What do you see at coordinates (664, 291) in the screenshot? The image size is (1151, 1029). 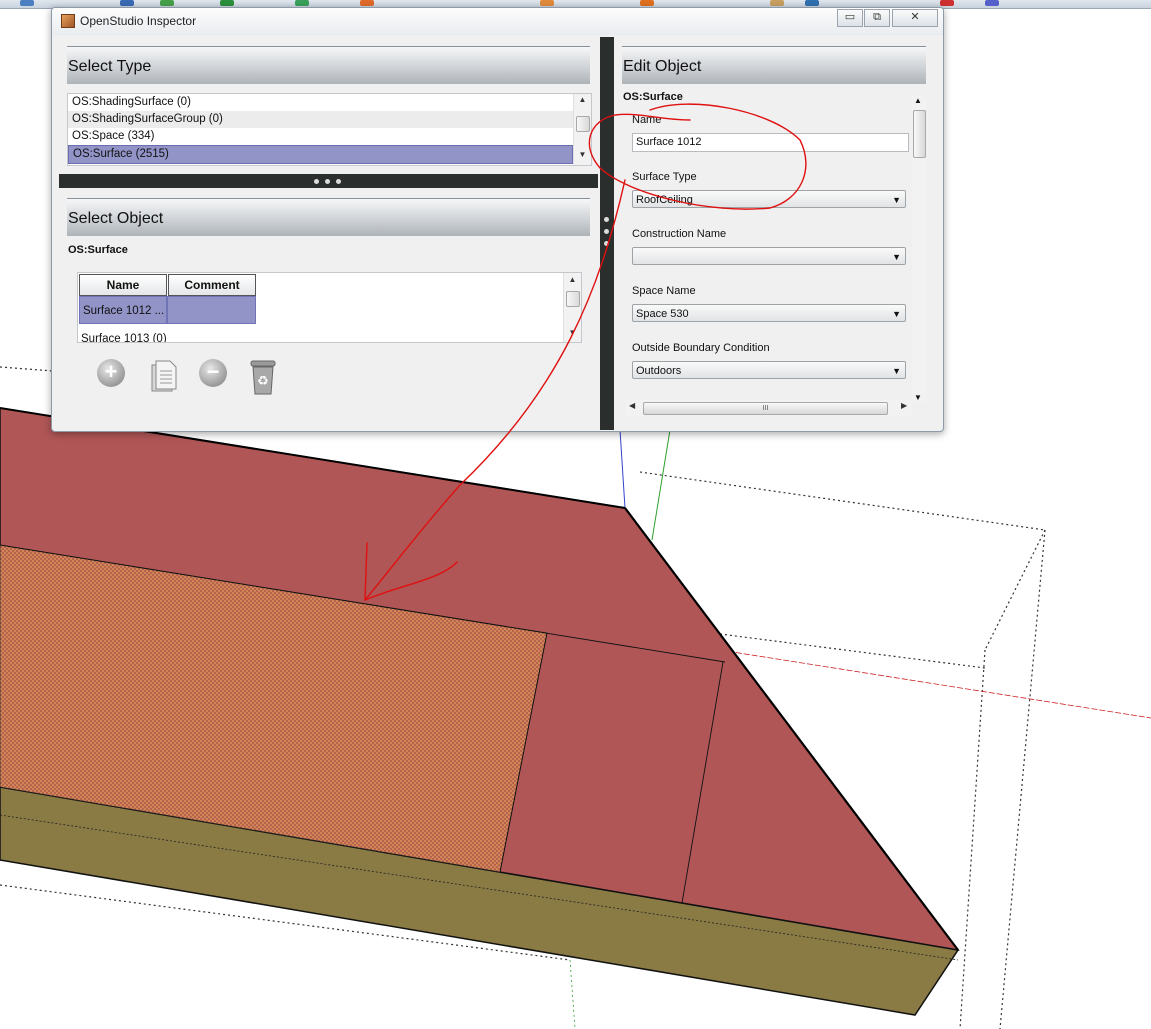 I see `space-name-label: Space Name` at bounding box center [664, 291].